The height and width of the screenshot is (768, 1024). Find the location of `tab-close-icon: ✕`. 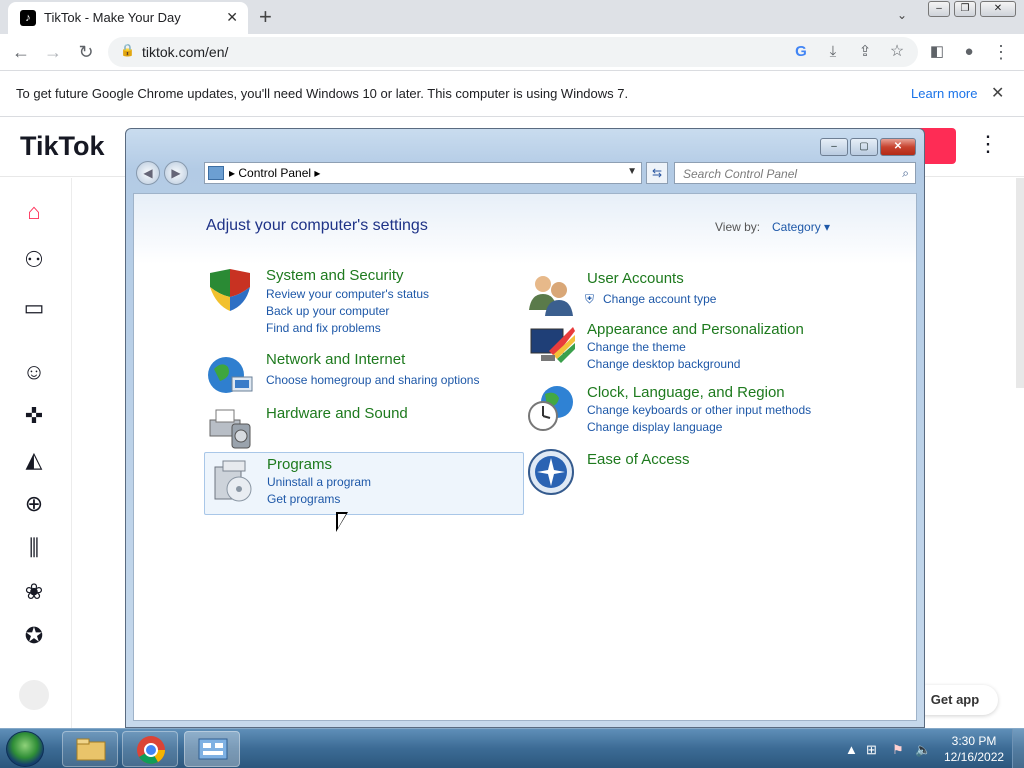

tab-close-icon: ✕ is located at coordinates (232, 17).